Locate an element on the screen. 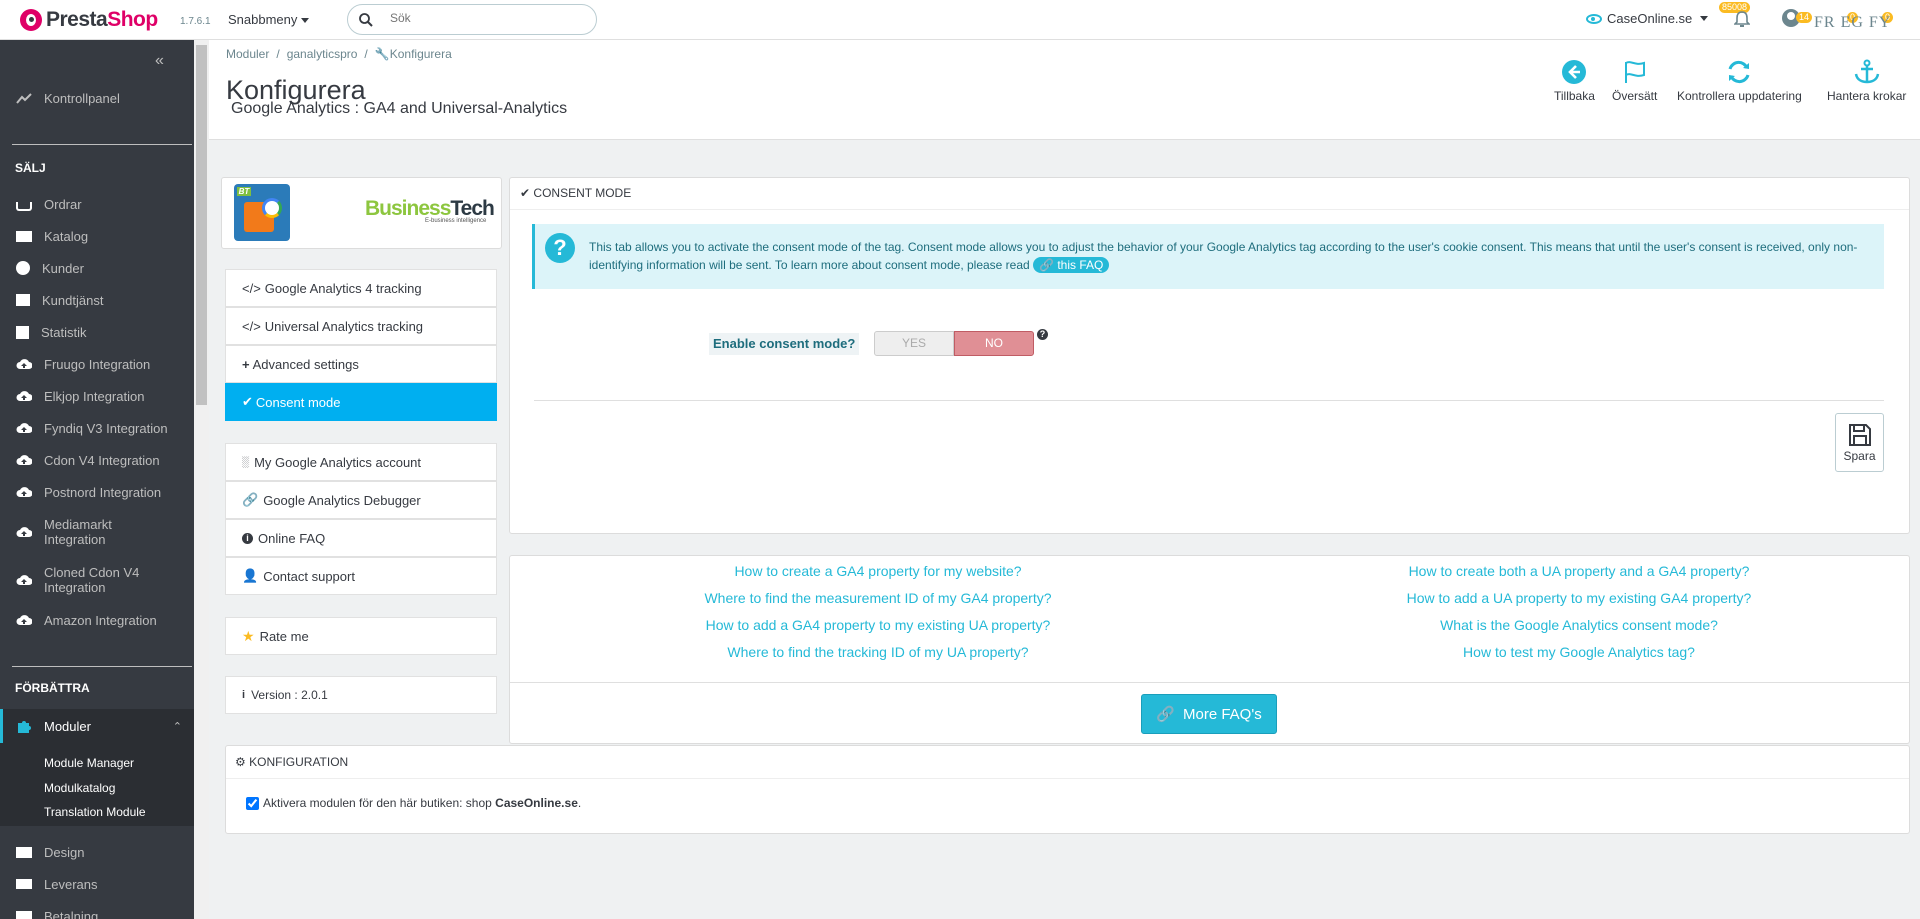 This screenshot has width=1920, height=919. sidebar-item-label: Betalning is located at coordinates (71, 913).